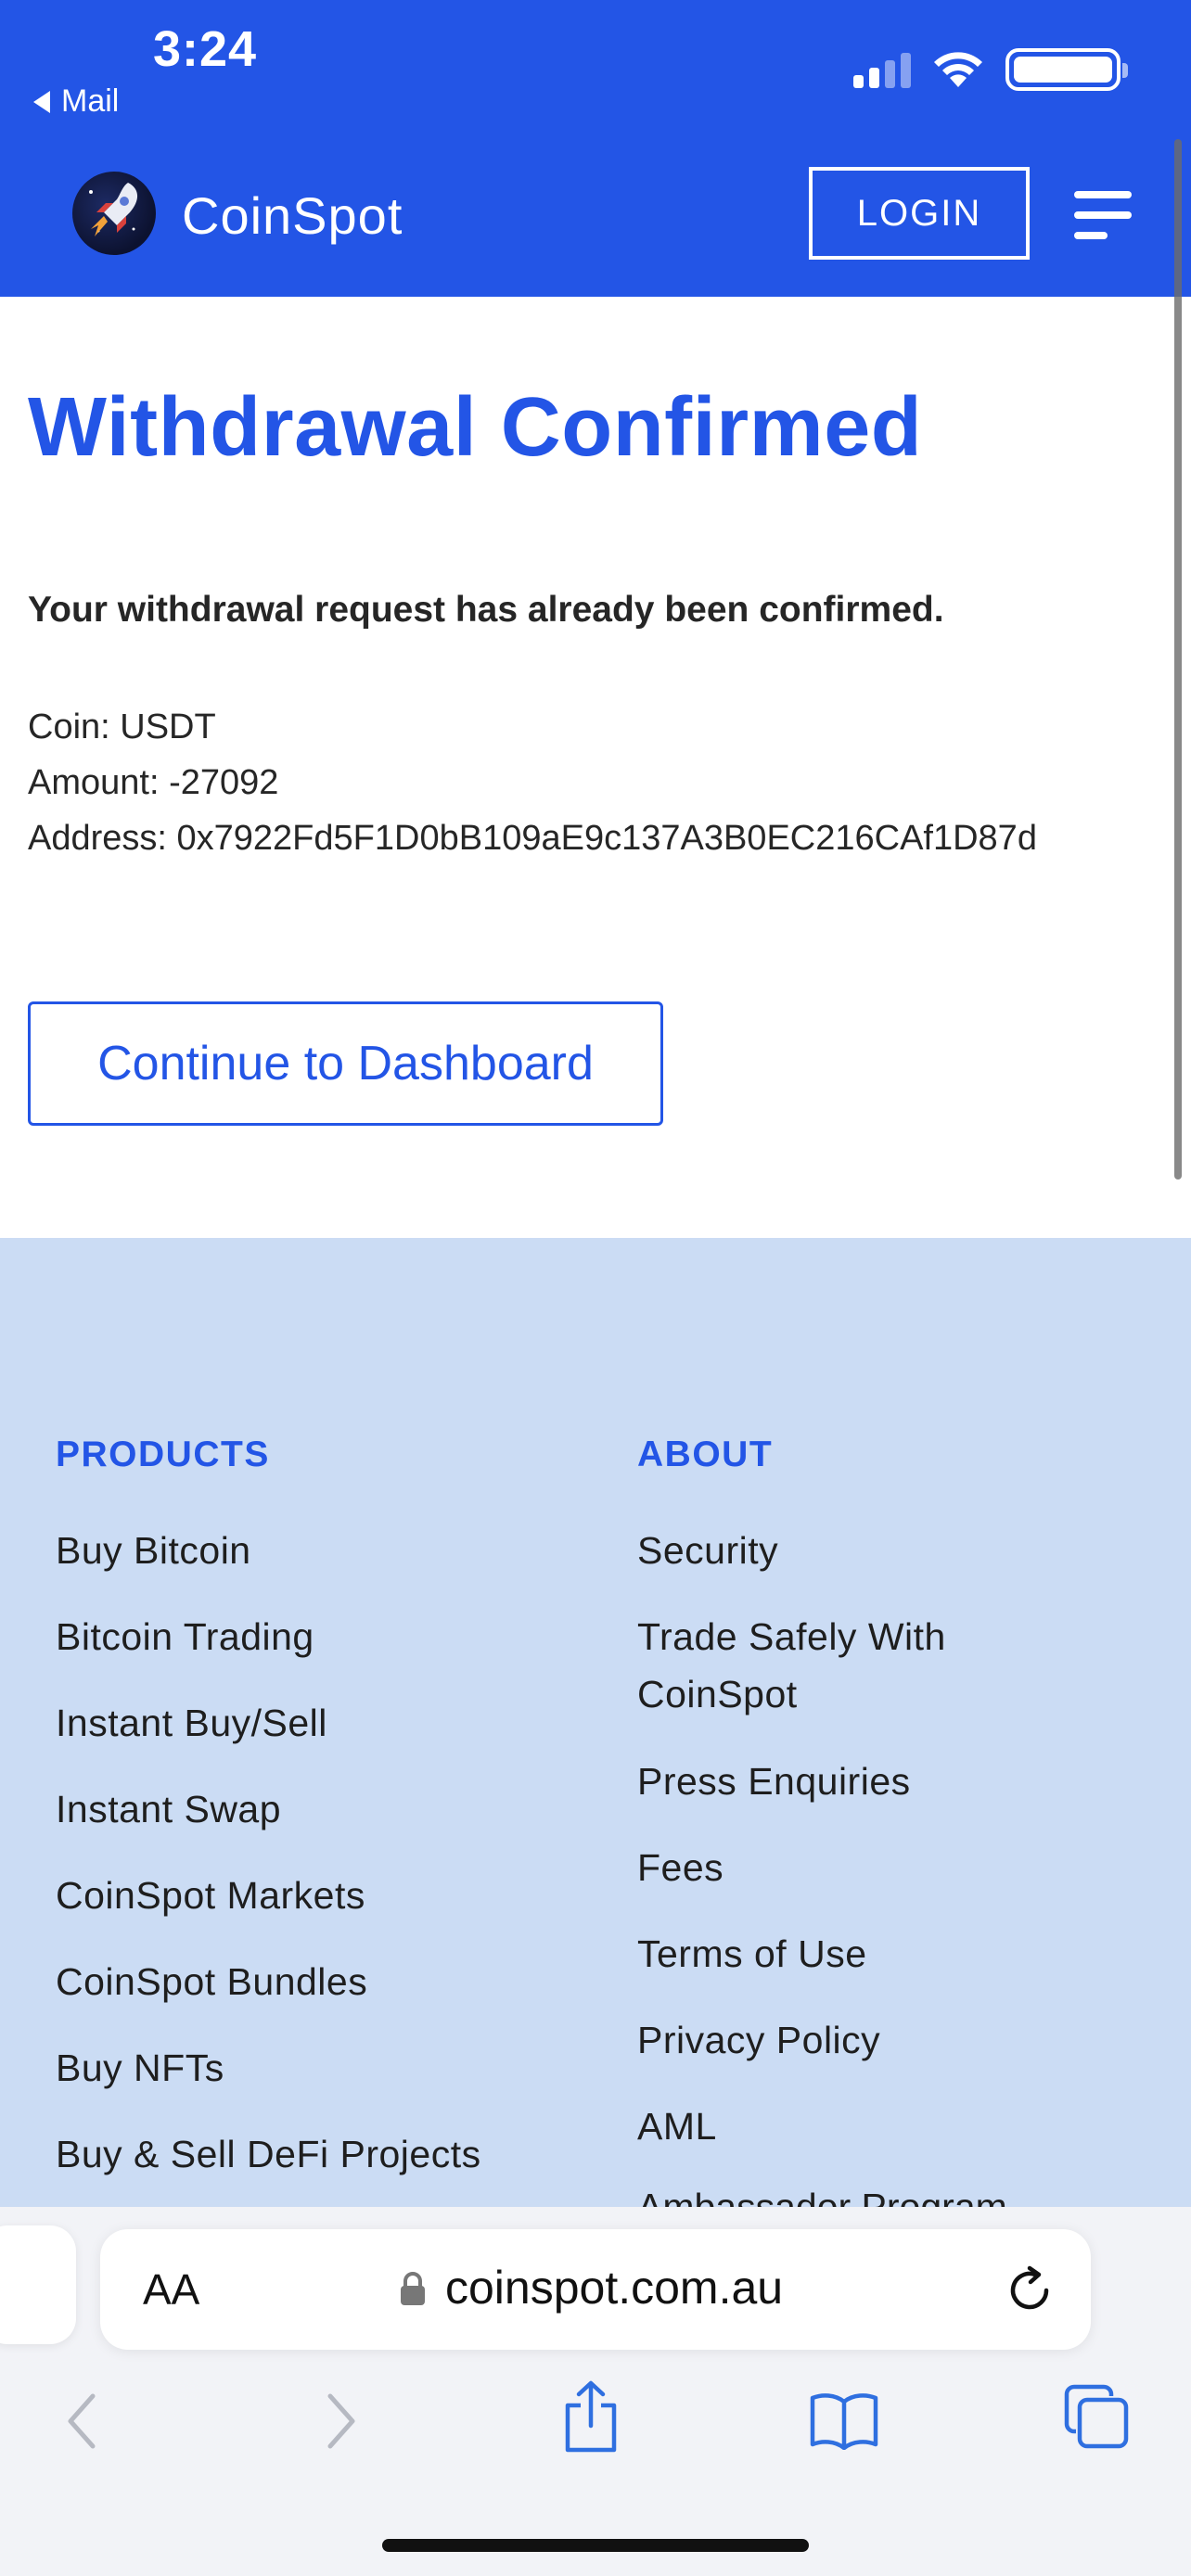 This screenshot has width=1191, height=2576. Describe the element at coordinates (590, 2417) in the screenshot. I see `share-icon` at that location.